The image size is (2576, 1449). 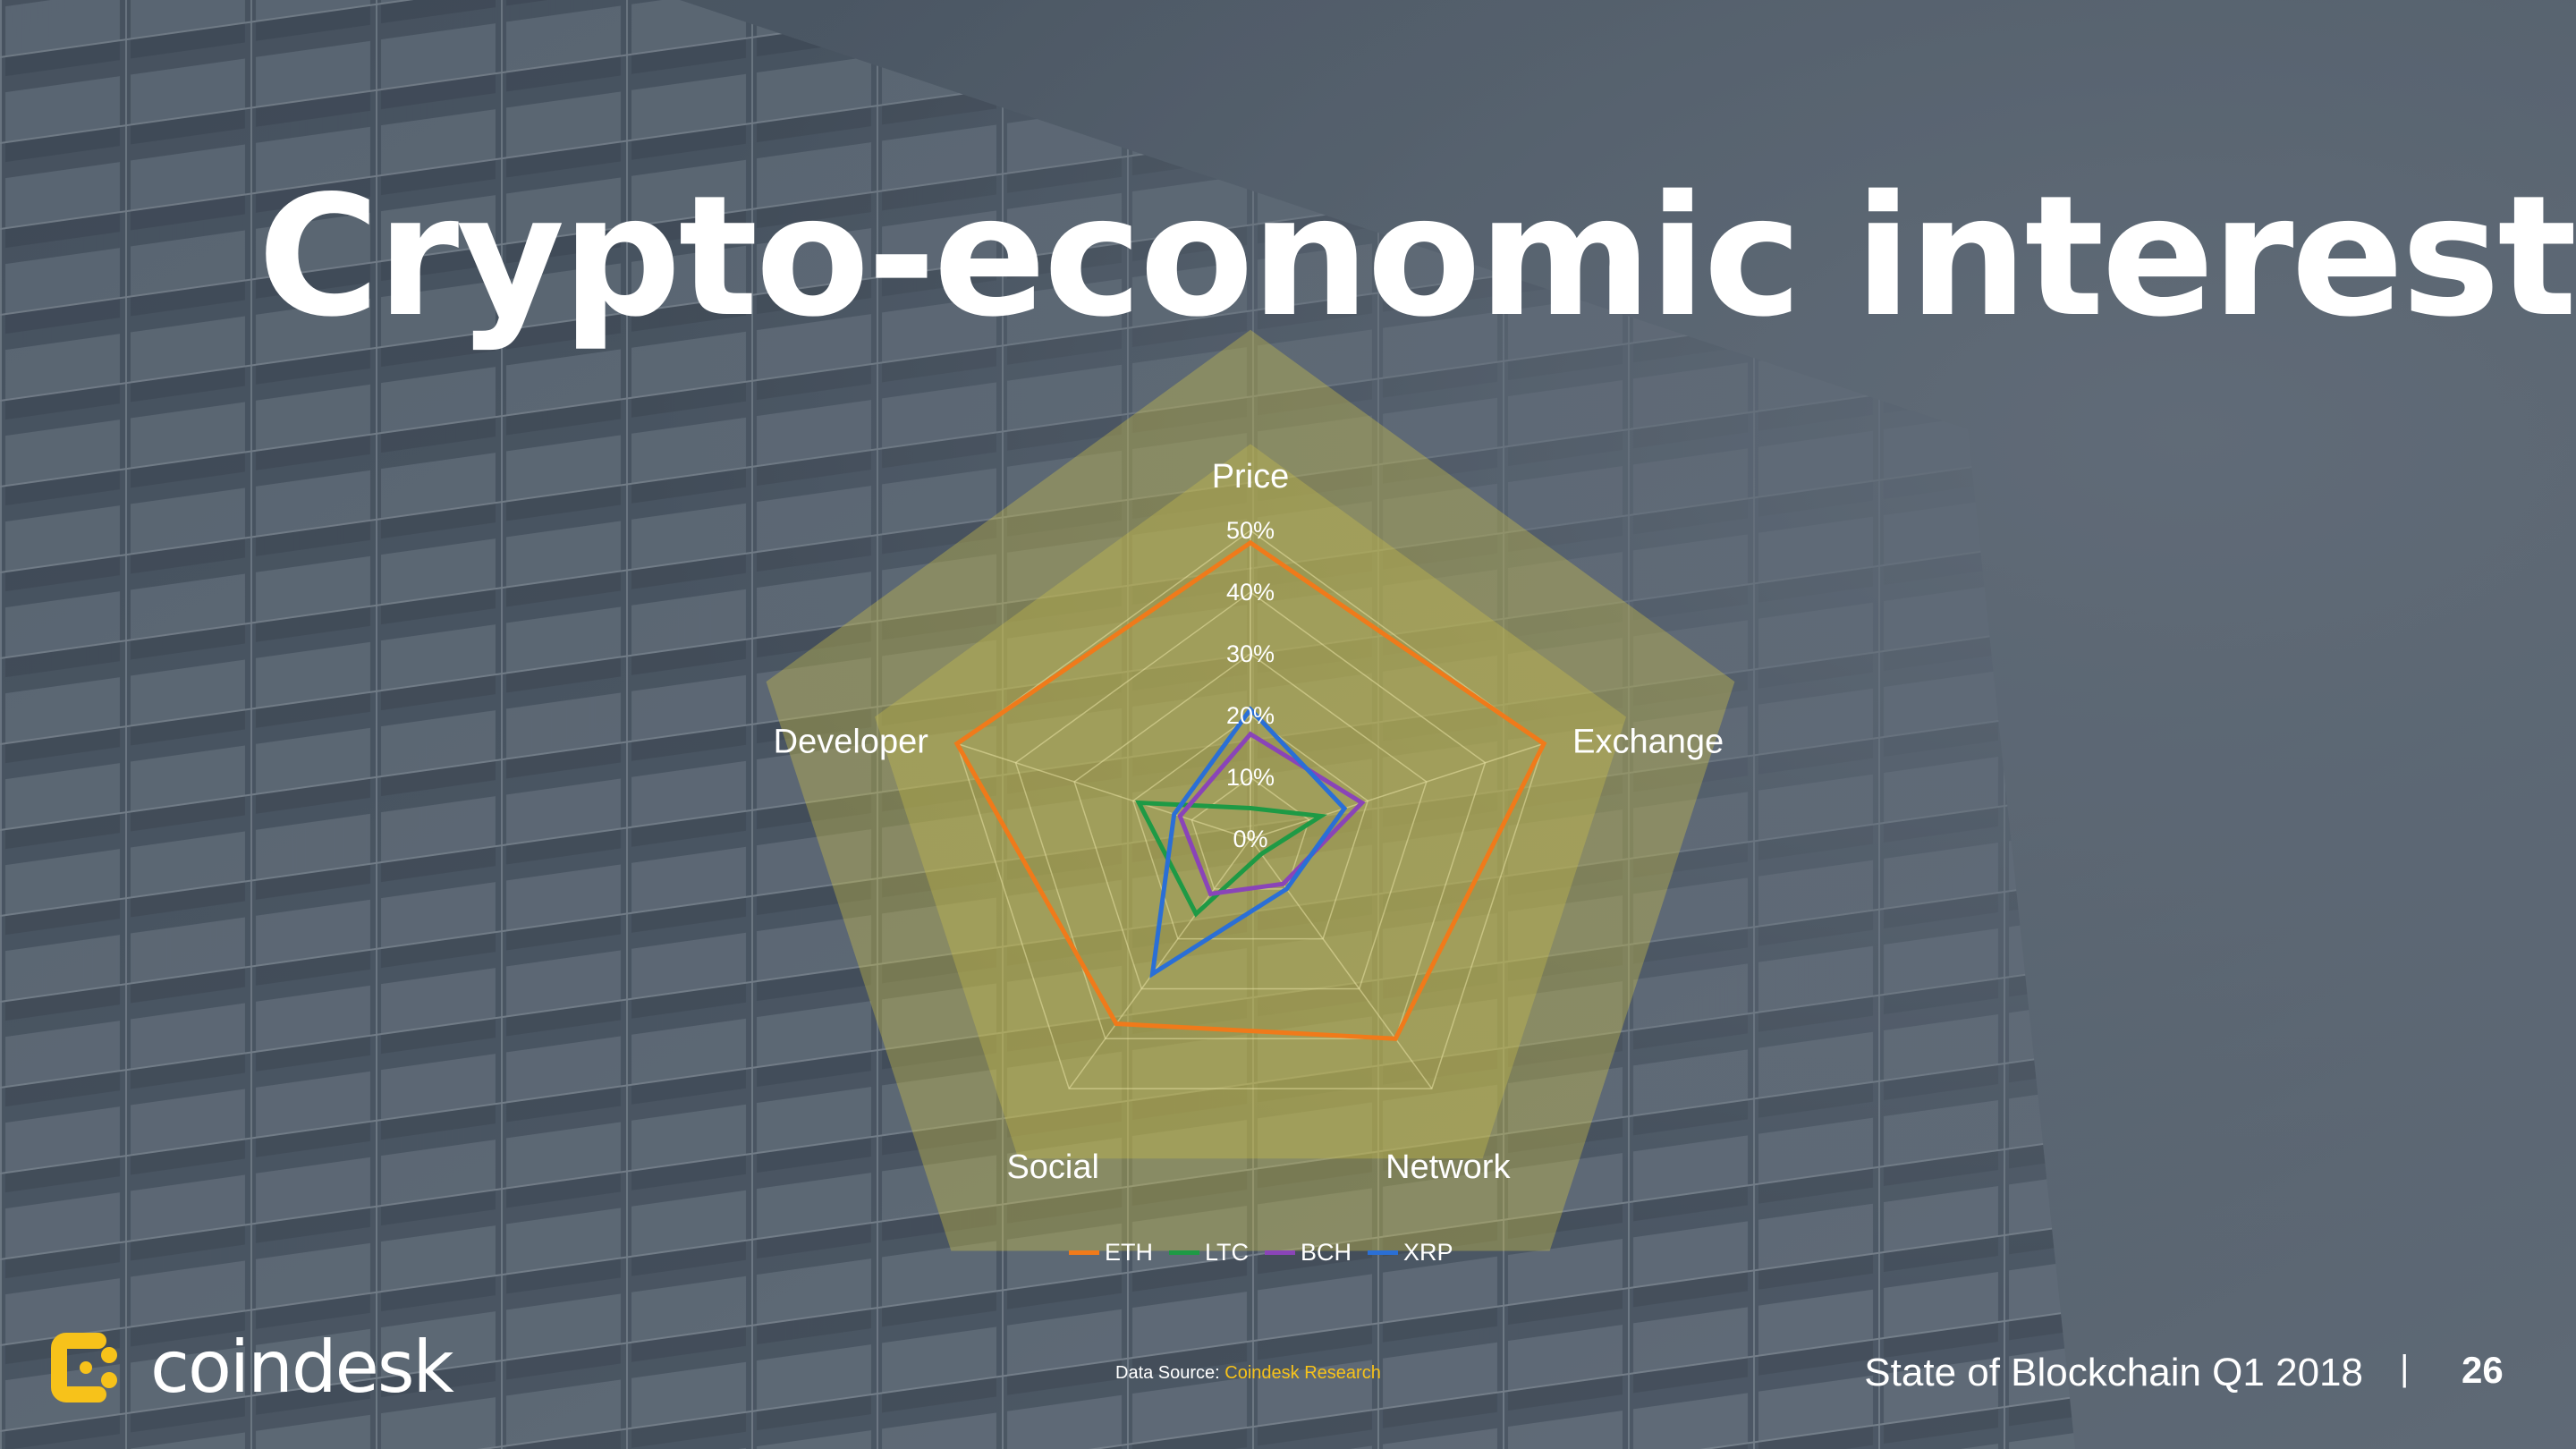 I want to click on legend-item-bch: BCH, so click(x=1308, y=1253).